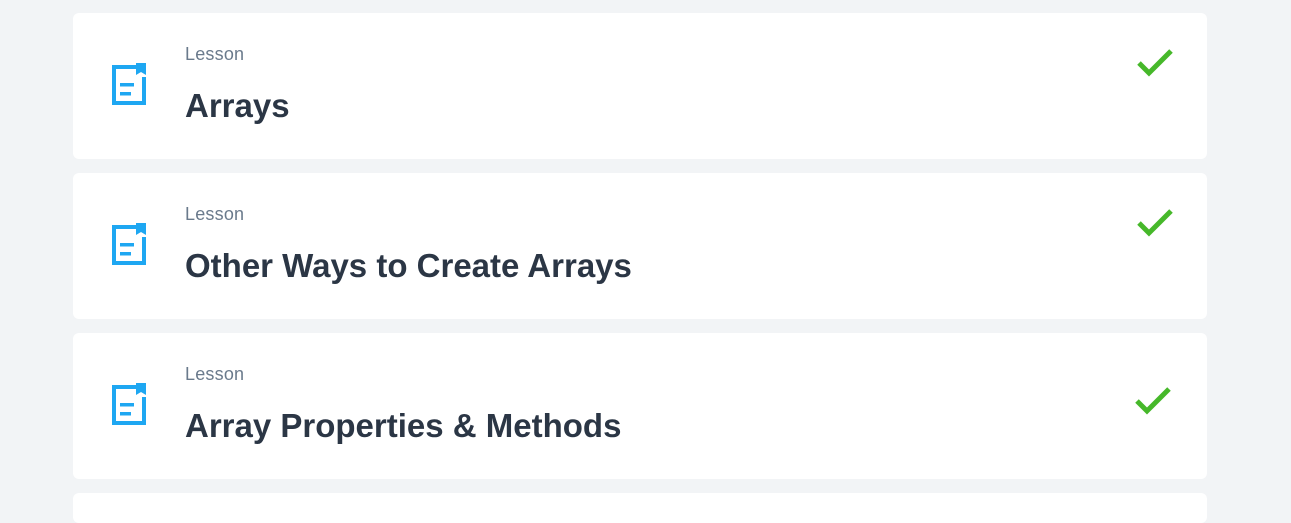 The width and height of the screenshot is (1291, 523). I want to click on lesson-card-next, so click(640, 508).